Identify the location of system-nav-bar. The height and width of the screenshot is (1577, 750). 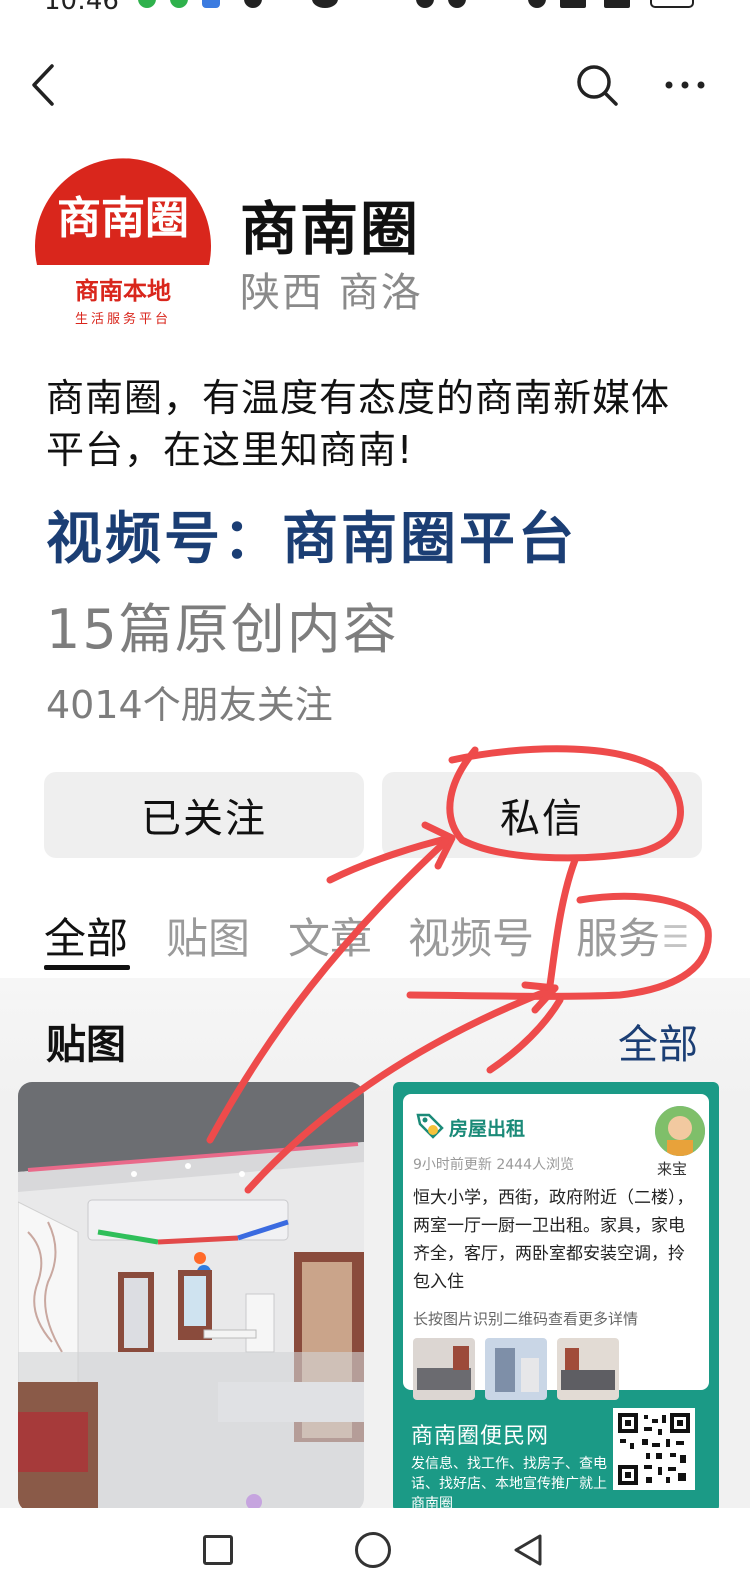
(375, 1542).